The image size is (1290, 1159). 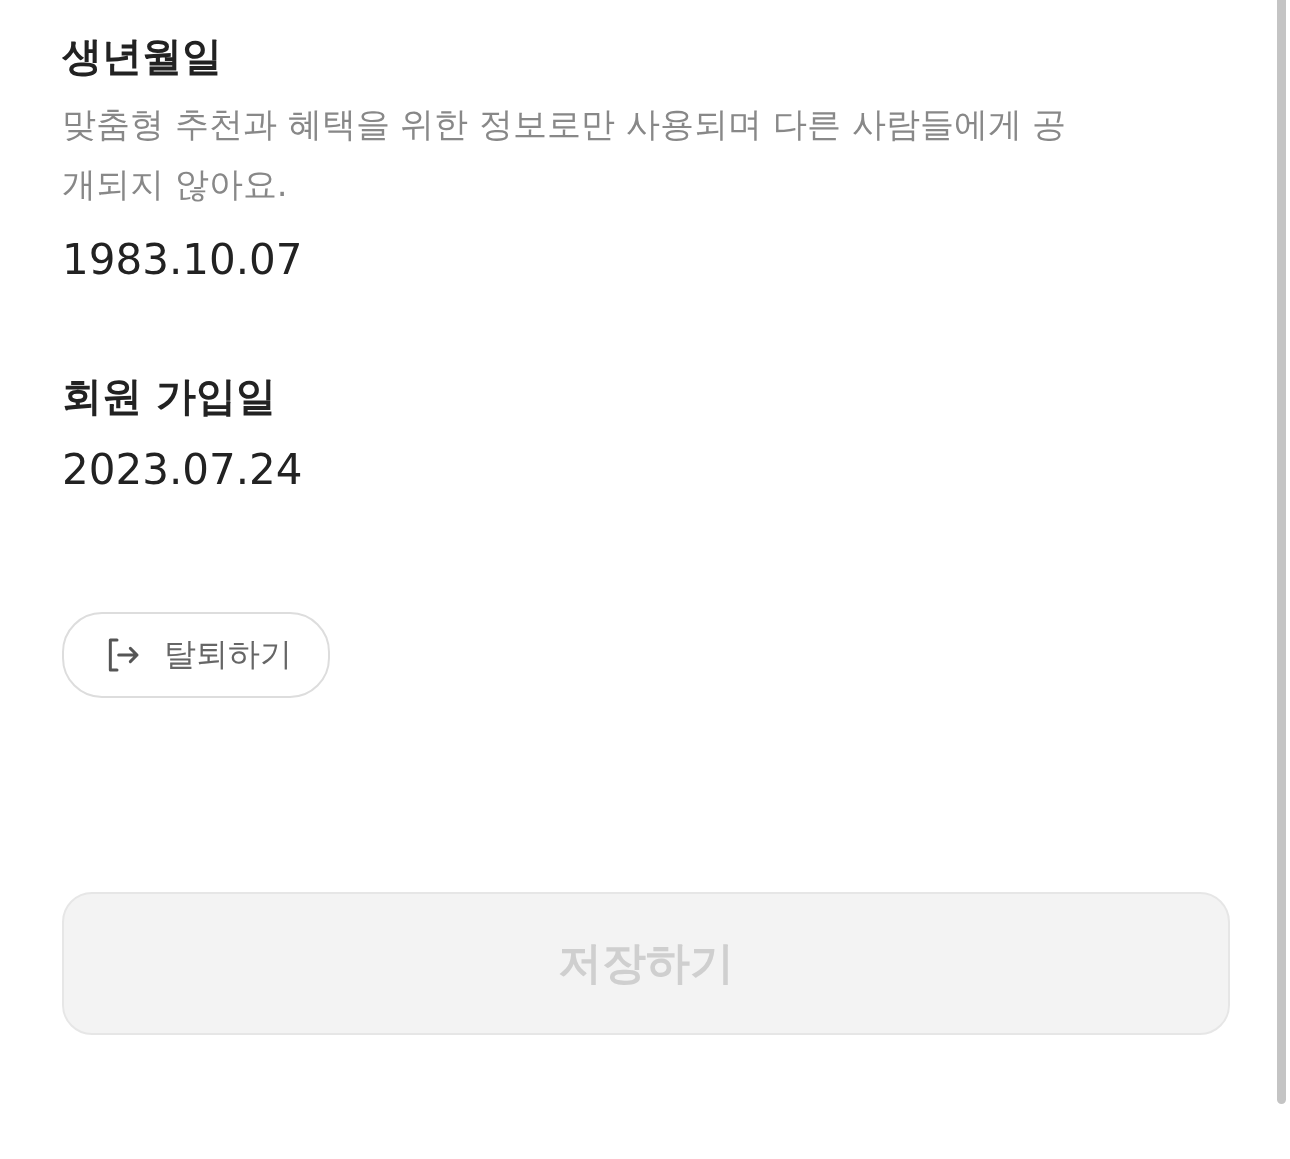 I want to click on section-description: 맞춤형 추천과 혜택을 위한 정보로만 사용되며 다른 사람들에게 공개되지 않아요., so click(x=565, y=154).